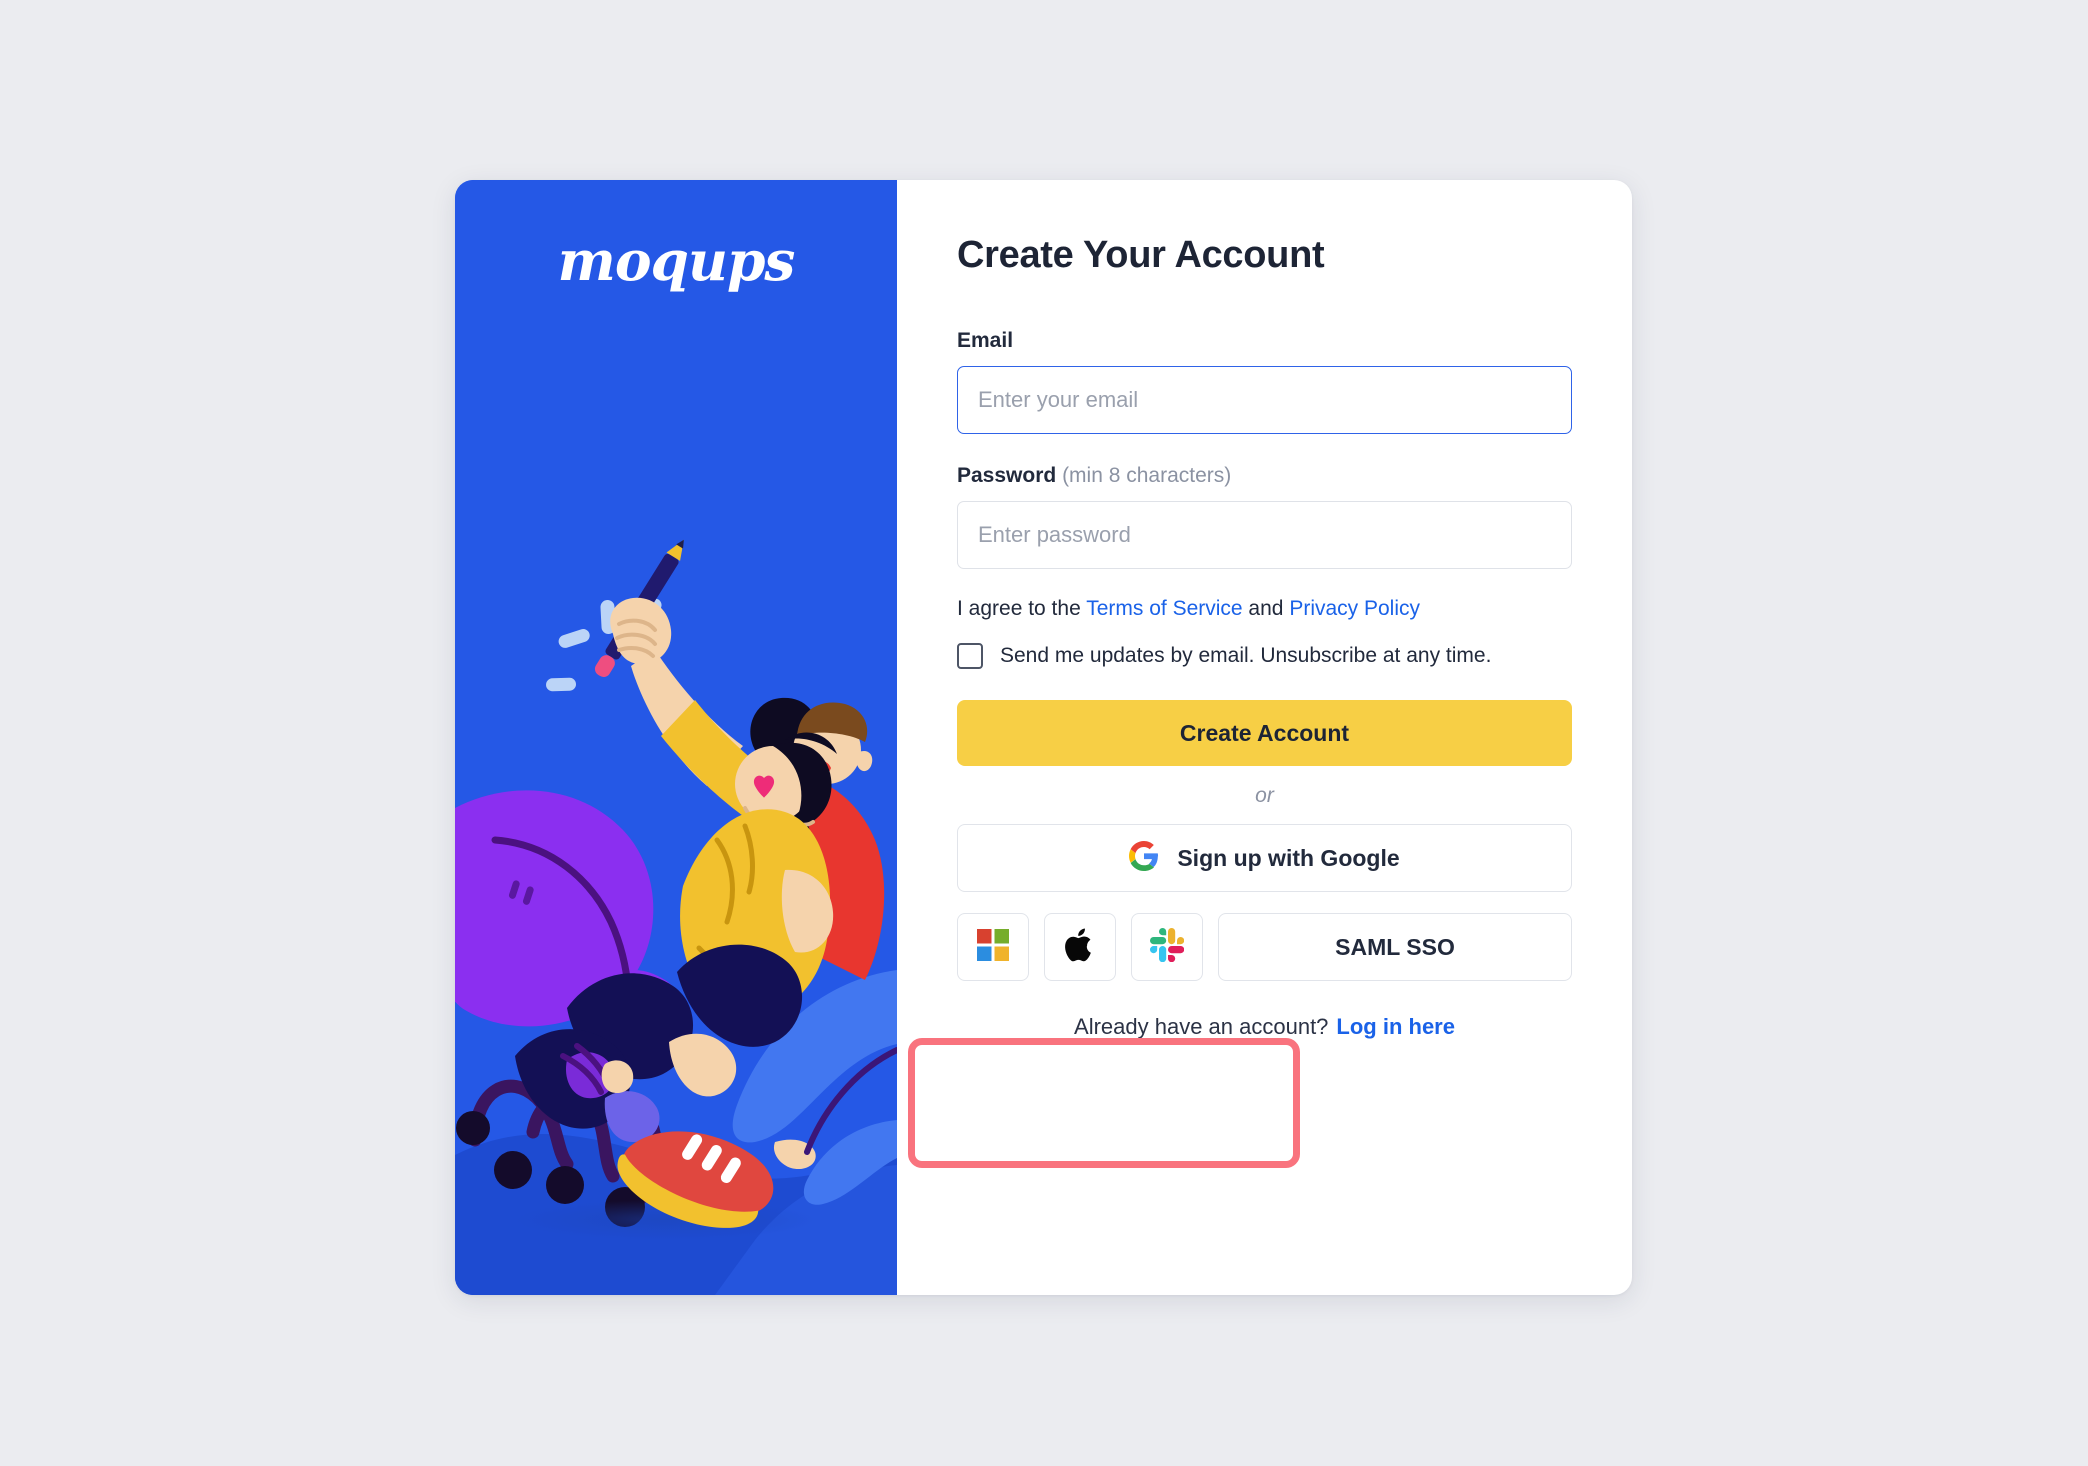 This screenshot has height=1466, width=2088. What do you see at coordinates (1007, 475) in the screenshot?
I see `password-label-text: Password` at bounding box center [1007, 475].